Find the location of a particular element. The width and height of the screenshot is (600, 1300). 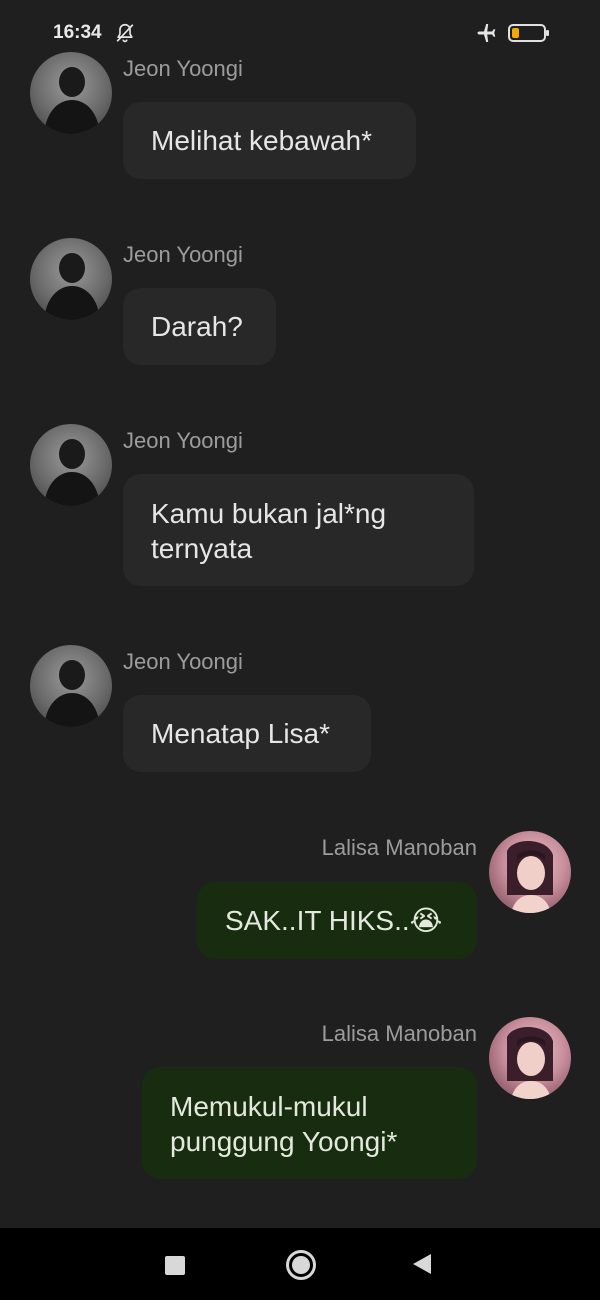

message-bubble: Melihat kebawah* is located at coordinates (269, 140).